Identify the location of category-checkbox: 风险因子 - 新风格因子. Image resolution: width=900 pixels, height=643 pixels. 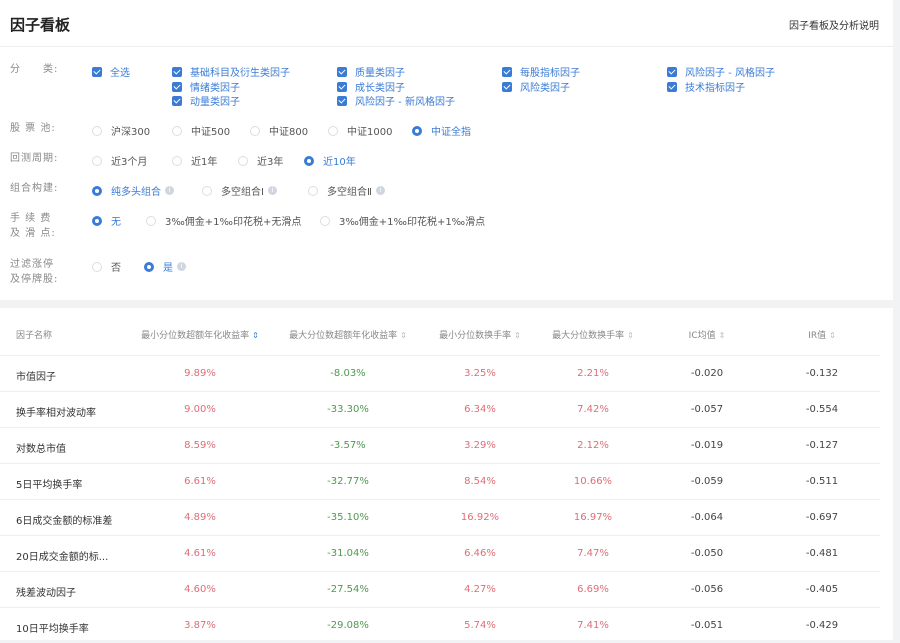
(396, 100).